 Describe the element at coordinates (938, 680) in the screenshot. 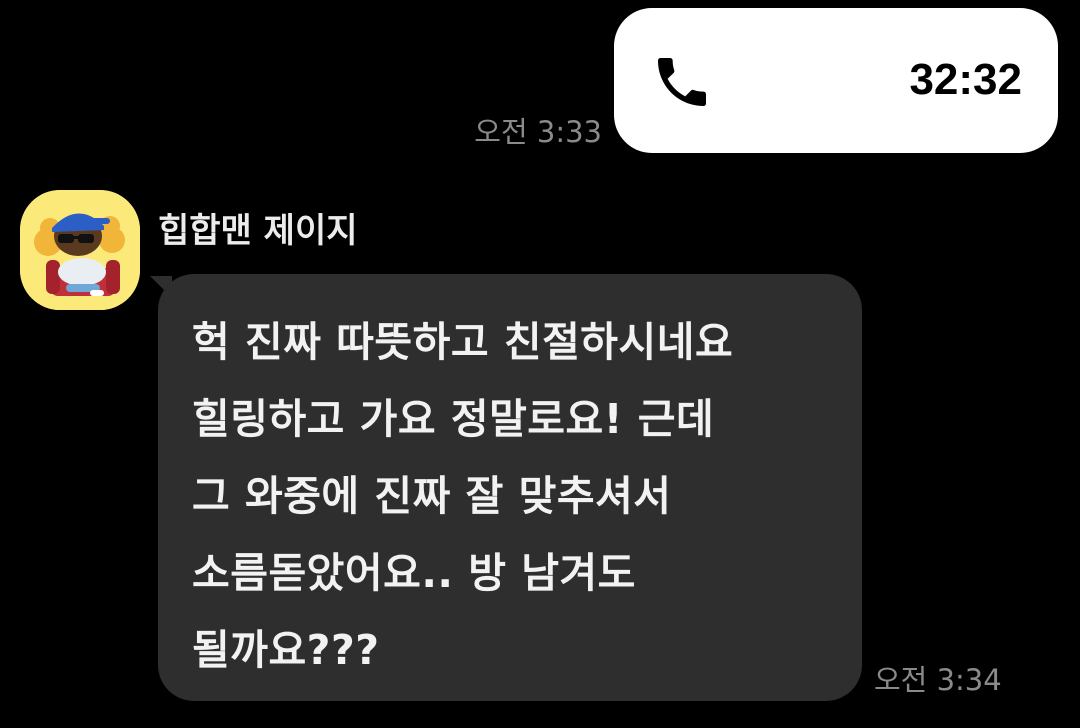

I see `incoming-timestamp: 오전 3:34` at that location.